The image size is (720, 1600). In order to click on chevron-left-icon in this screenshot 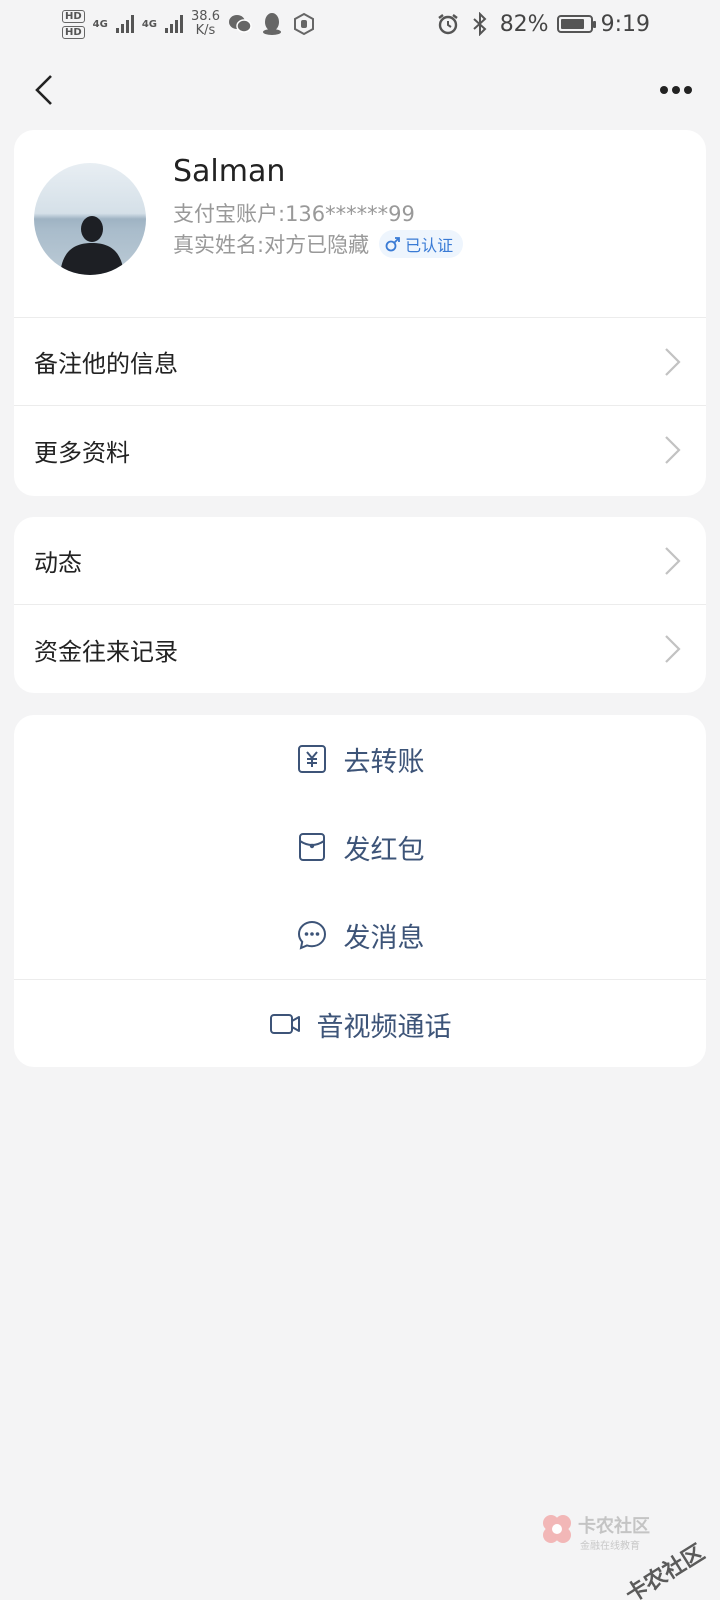, I will do `click(43, 90)`.